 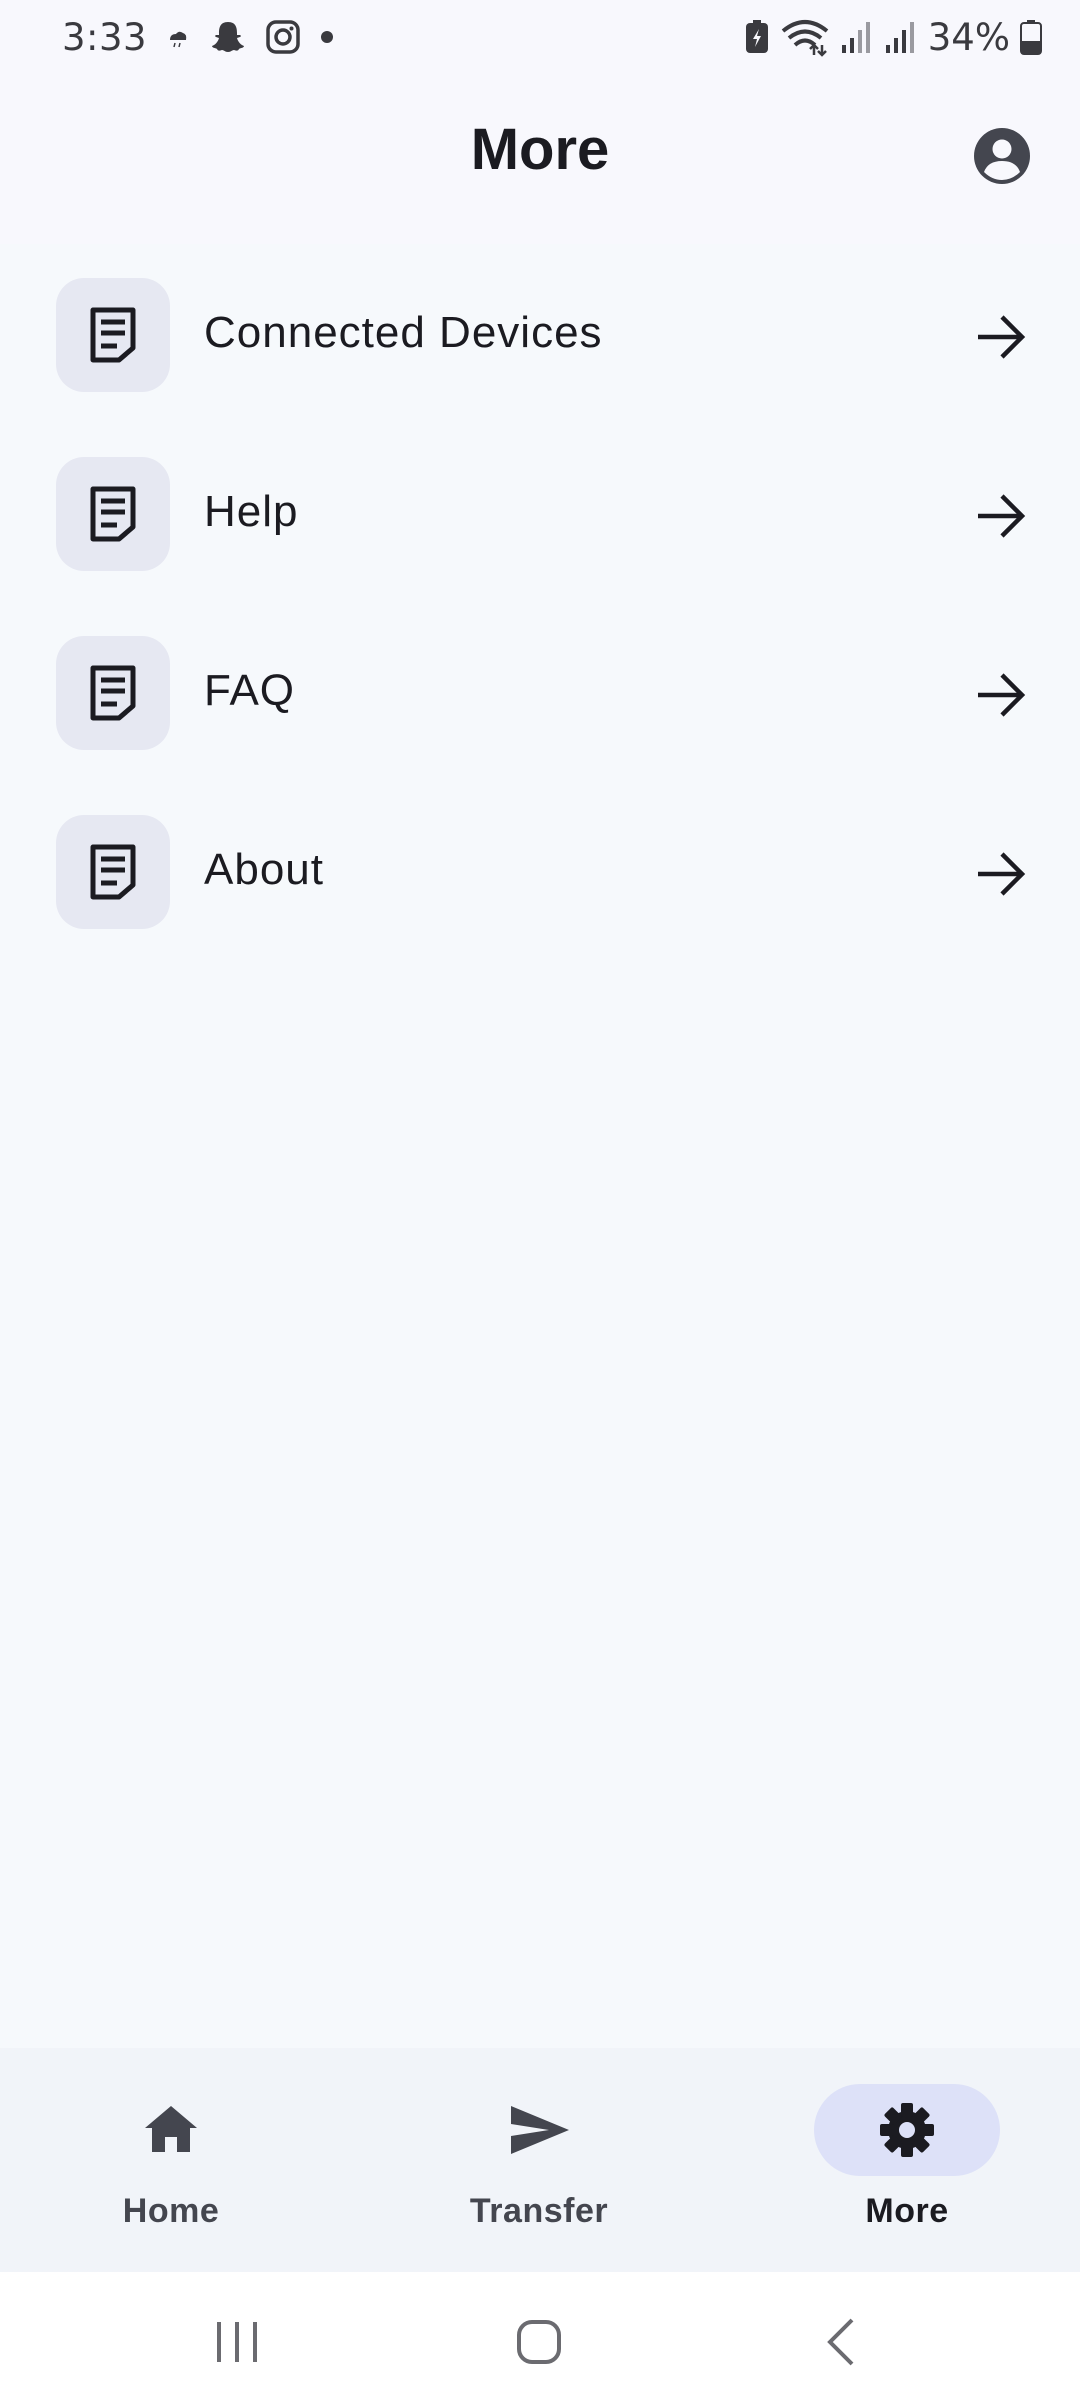 What do you see at coordinates (178, 39) in the screenshot?
I see `weather-icon` at bounding box center [178, 39].